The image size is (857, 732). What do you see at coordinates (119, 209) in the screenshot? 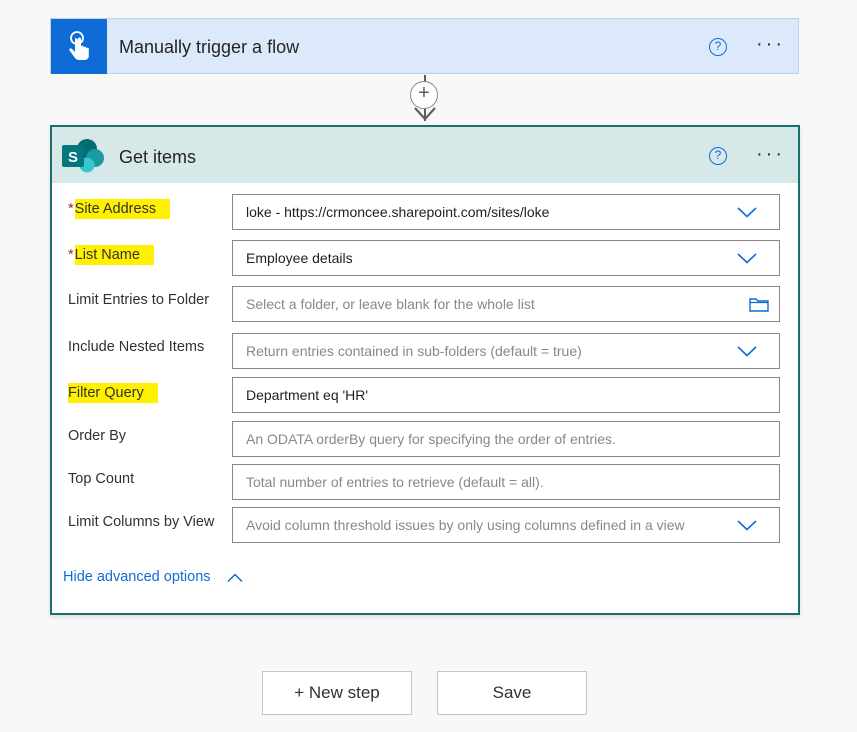
I see `site-address-label: *Site Address` at bounding box center [119, 209].